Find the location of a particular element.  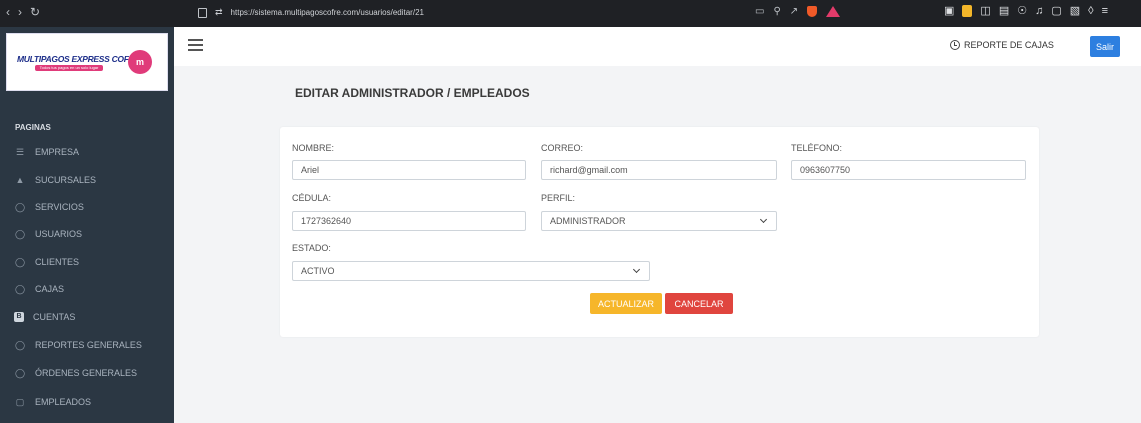

sidebar-item-label: EMPLEADOS is located at coordinates (63, 402).